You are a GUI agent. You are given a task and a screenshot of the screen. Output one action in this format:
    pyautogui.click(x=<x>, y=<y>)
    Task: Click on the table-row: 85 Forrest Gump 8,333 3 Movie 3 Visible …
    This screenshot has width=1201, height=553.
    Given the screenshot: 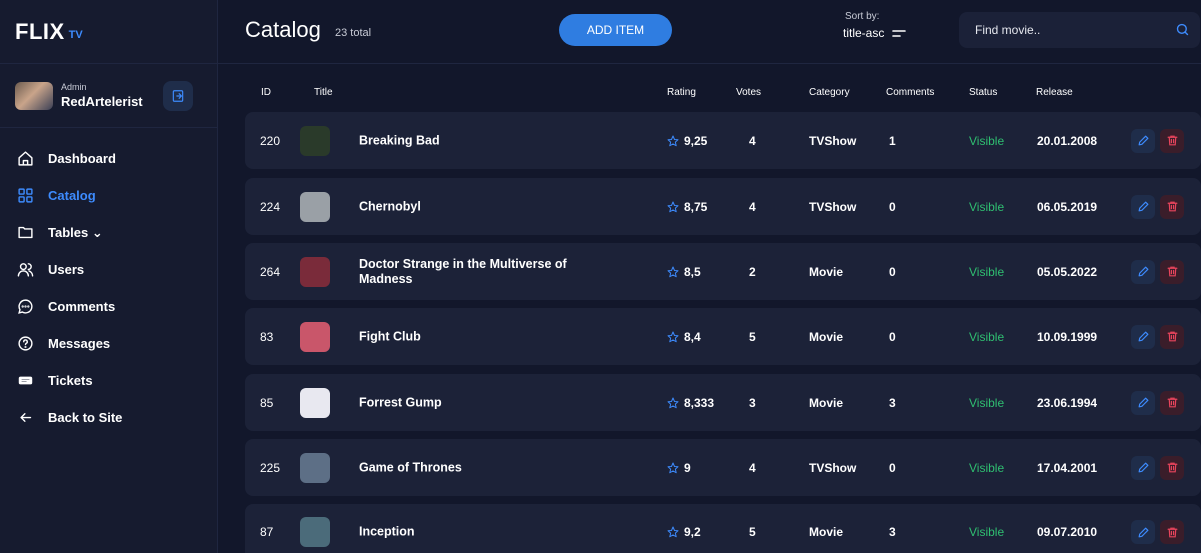 What is the action you would take?
    pyautogui.click(x=723, y=402)
    